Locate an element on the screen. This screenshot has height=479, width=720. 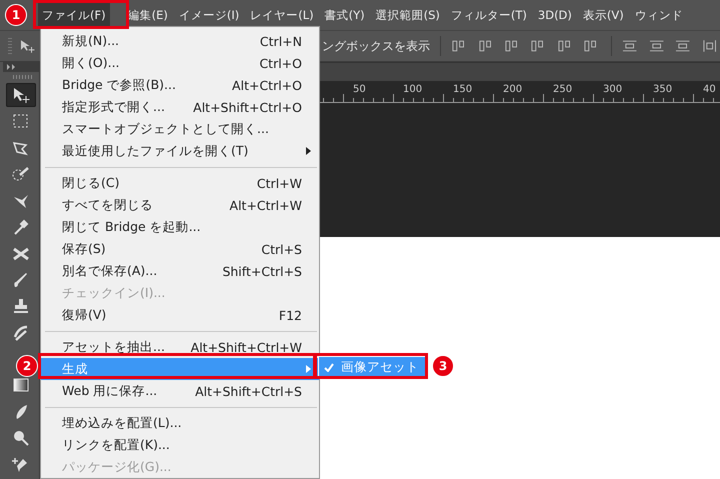
menu-item: 指定形式で開く... Alt+Shift+Ctrl+O is located at coordinates (180, 107).